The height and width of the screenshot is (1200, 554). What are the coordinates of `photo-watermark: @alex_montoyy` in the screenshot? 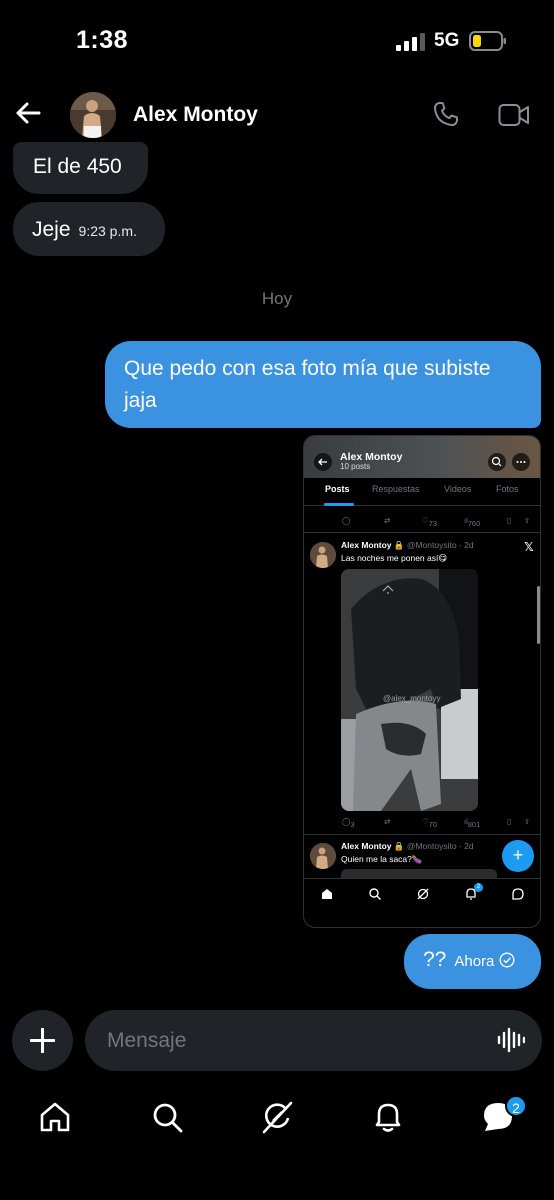 It's located at (411, 698).